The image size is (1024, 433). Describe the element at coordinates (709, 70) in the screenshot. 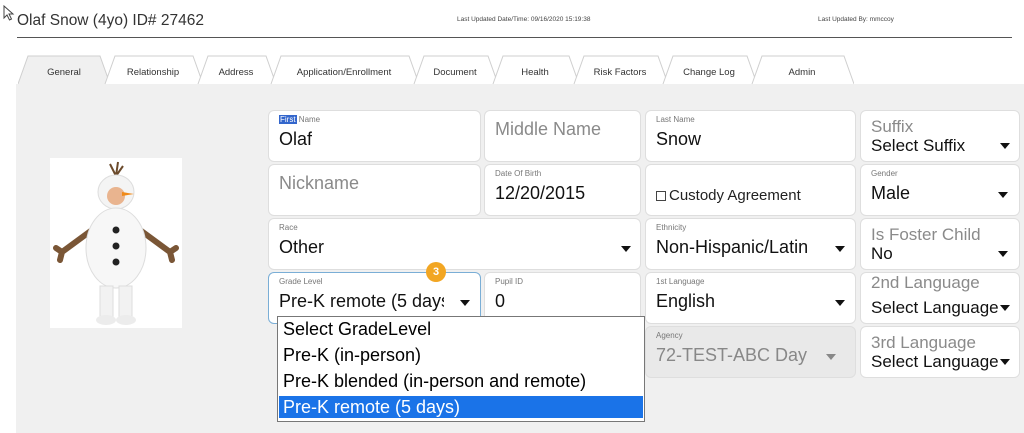

I see `tab-change-log: Change Log` at that location.